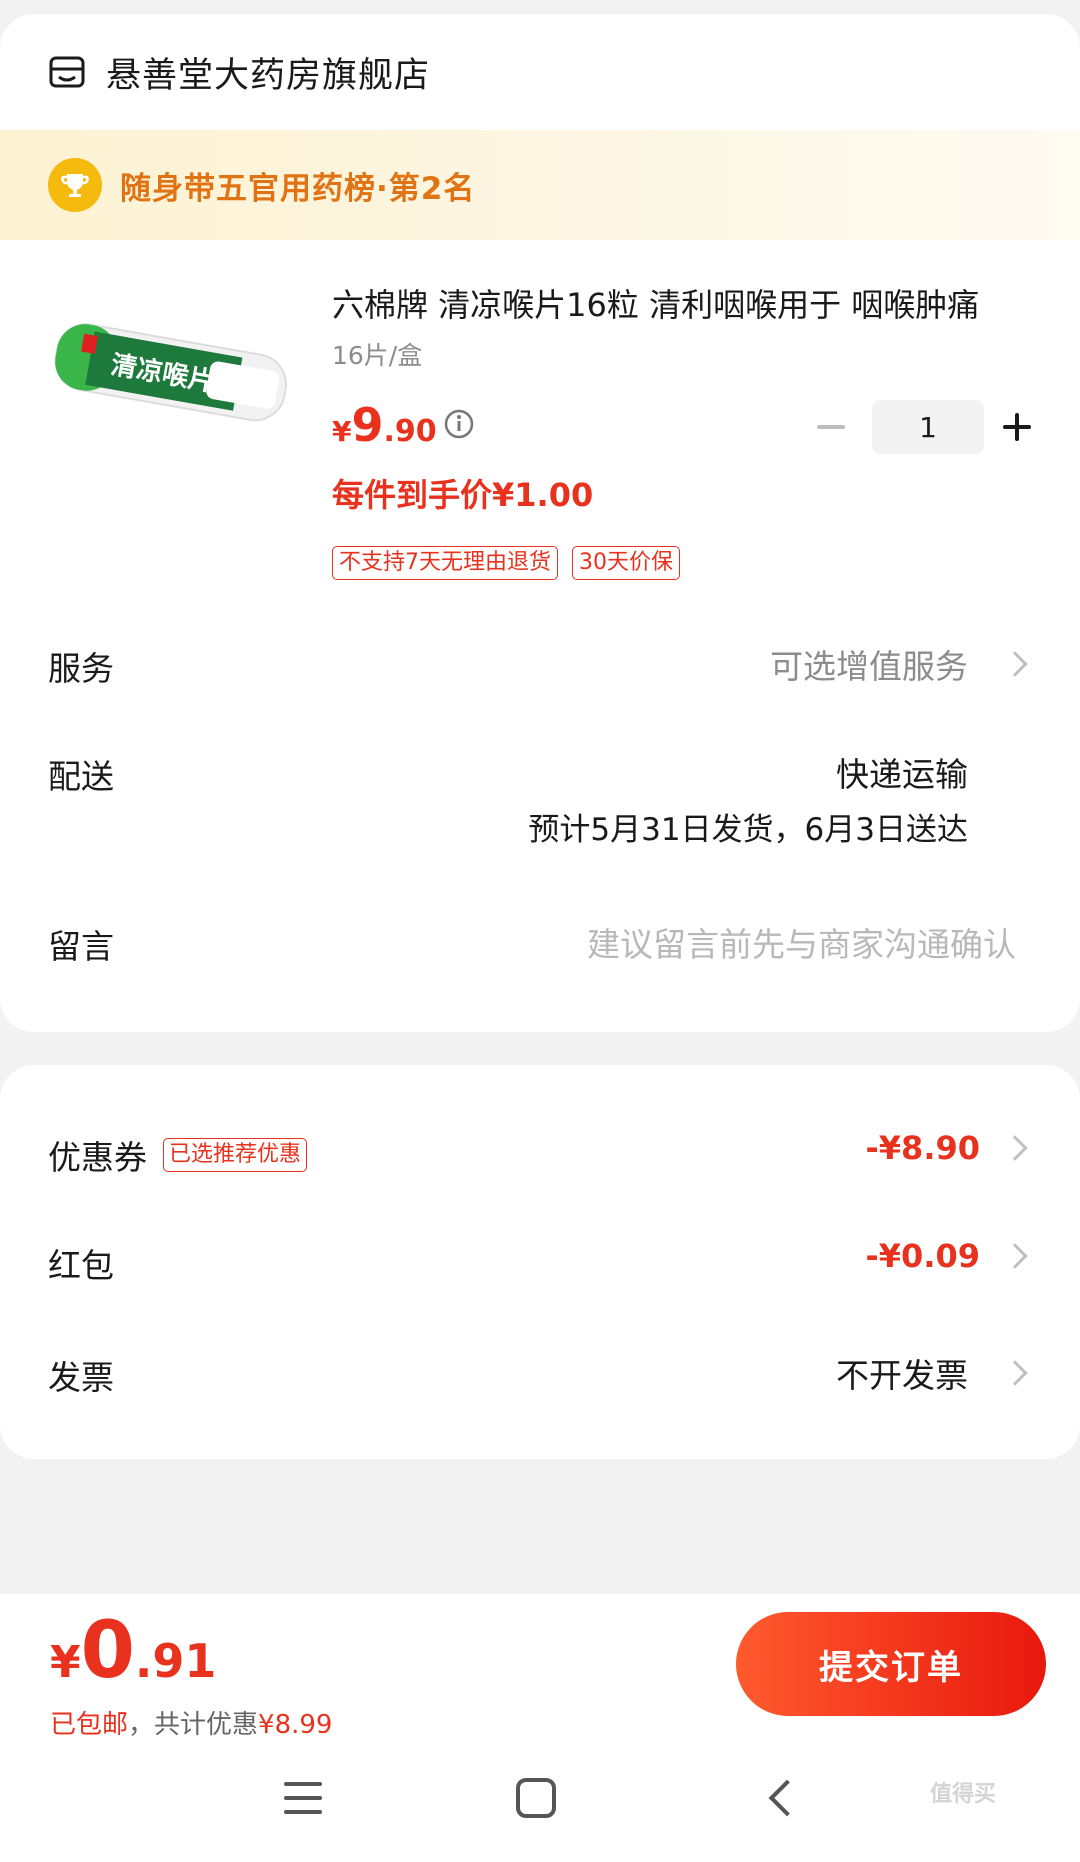 The width and height of the screenshot is (1080, 1862). Describe the element at coordinates (540, 72) in the screenshot. I see `shop-row: 悬善堂大药房旗舰店` at that location.